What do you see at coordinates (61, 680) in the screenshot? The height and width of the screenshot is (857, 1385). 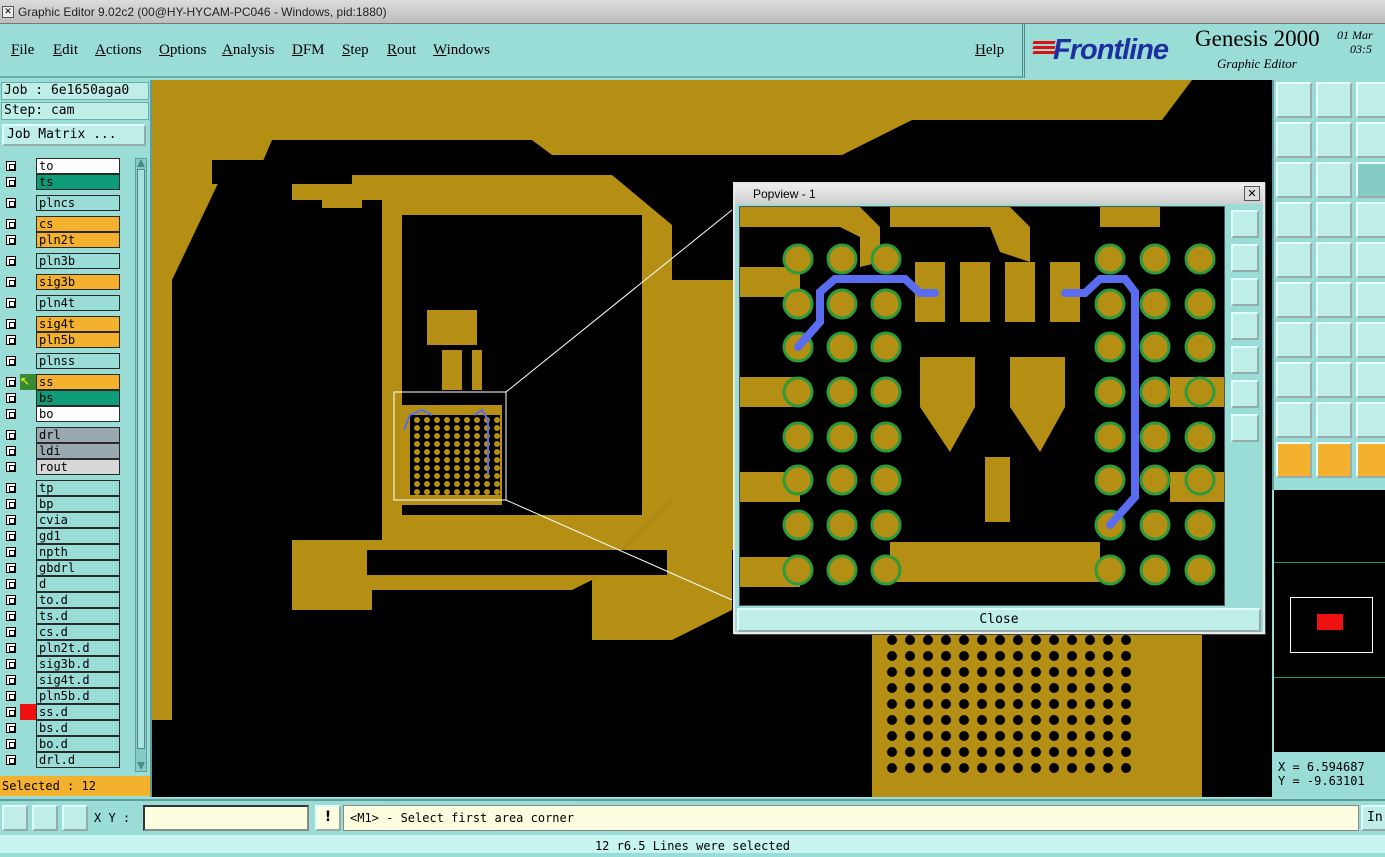 I see `layer-row-sig4t-d: sig4t.d` at bounding box center [61, 680].